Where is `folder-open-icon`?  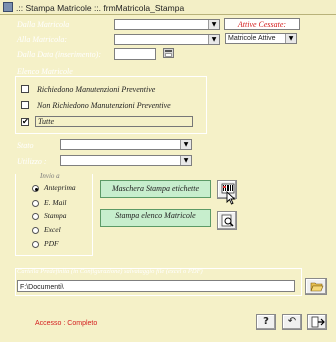
folder-open-icon is located at coordinates (317, 287).